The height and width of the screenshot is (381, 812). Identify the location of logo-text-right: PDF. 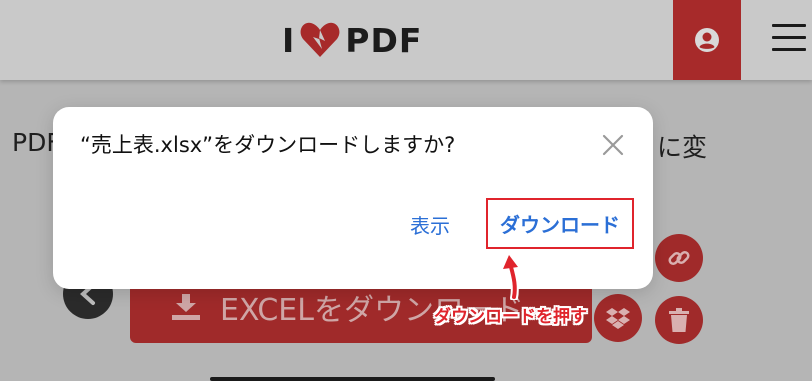
(384, 40).